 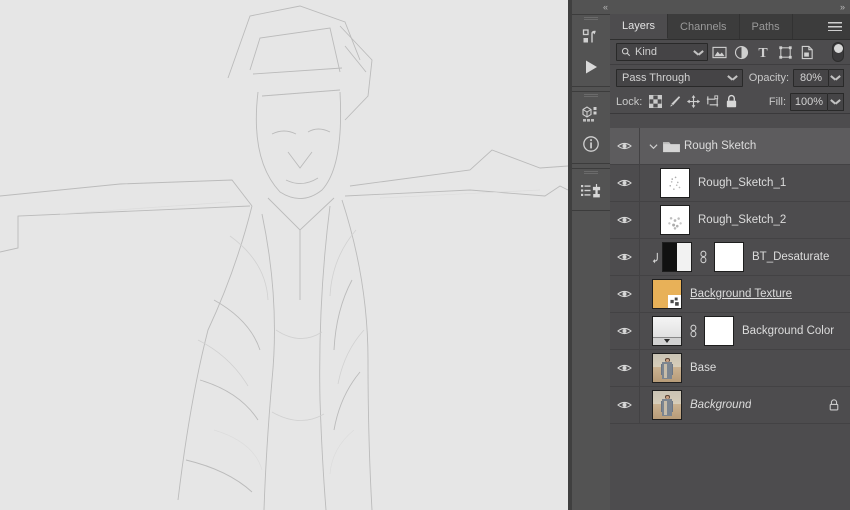 I want to click on shape-filter-icon, so click(x=785, y=52).